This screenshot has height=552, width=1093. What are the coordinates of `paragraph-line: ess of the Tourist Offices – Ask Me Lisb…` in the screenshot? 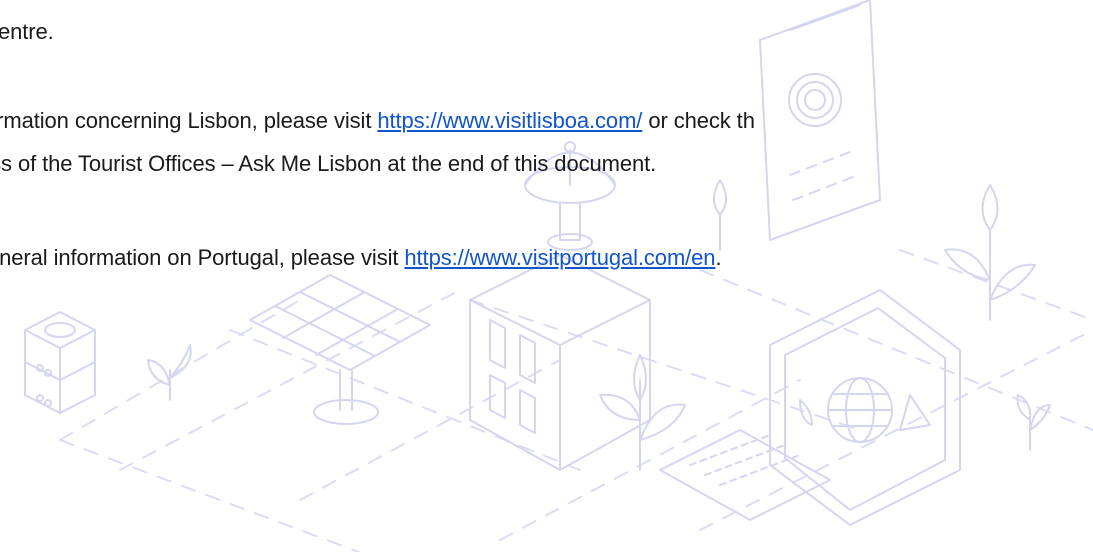 It's located at (328, 164).